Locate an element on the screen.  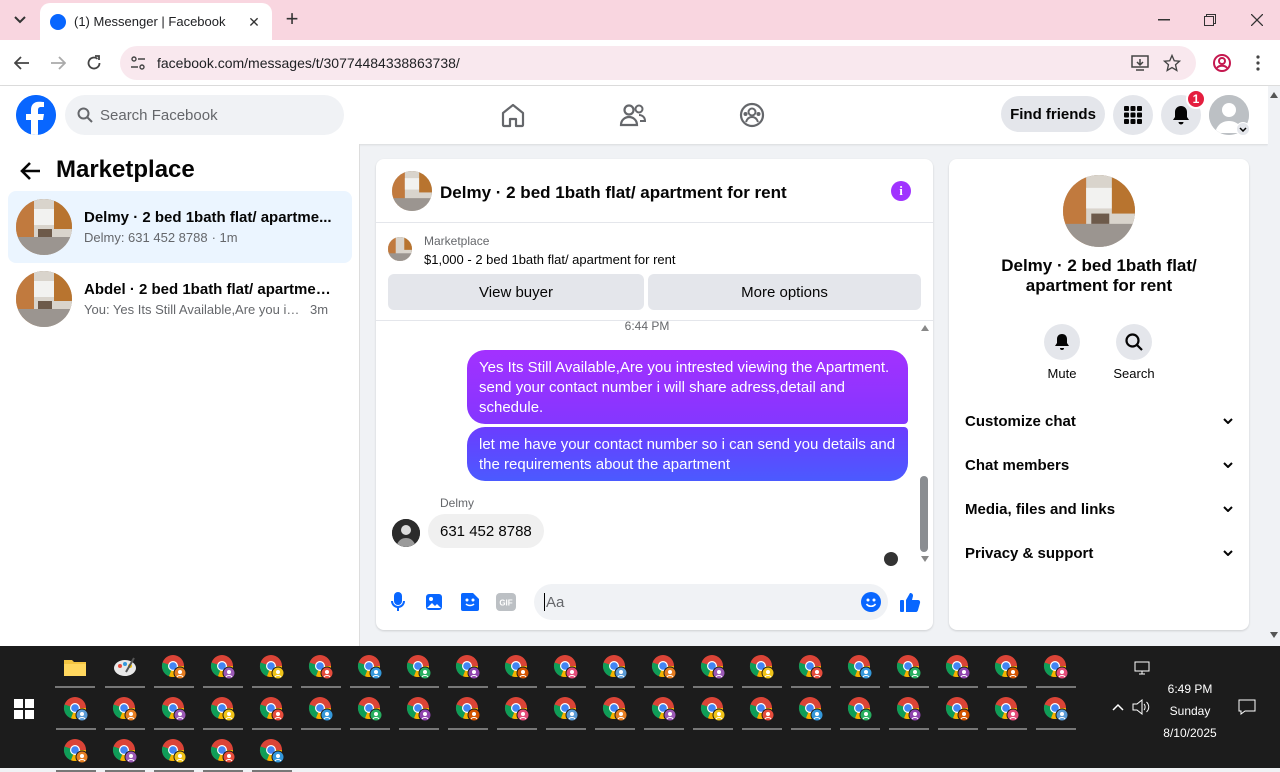
groups-icon is located at coordinates (752, 115).